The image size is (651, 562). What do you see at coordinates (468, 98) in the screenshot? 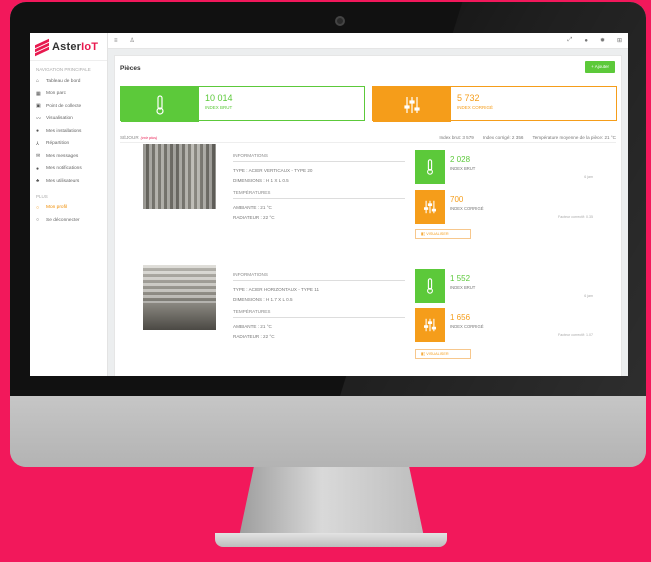
I see `summary-corrige-value: 5 732` at bounding box center [468, 98].